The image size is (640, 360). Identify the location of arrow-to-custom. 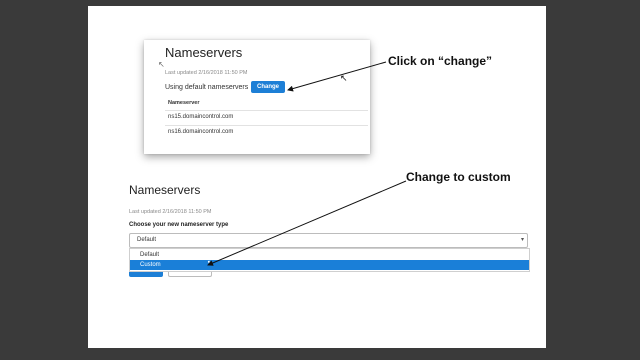
(307, 223).